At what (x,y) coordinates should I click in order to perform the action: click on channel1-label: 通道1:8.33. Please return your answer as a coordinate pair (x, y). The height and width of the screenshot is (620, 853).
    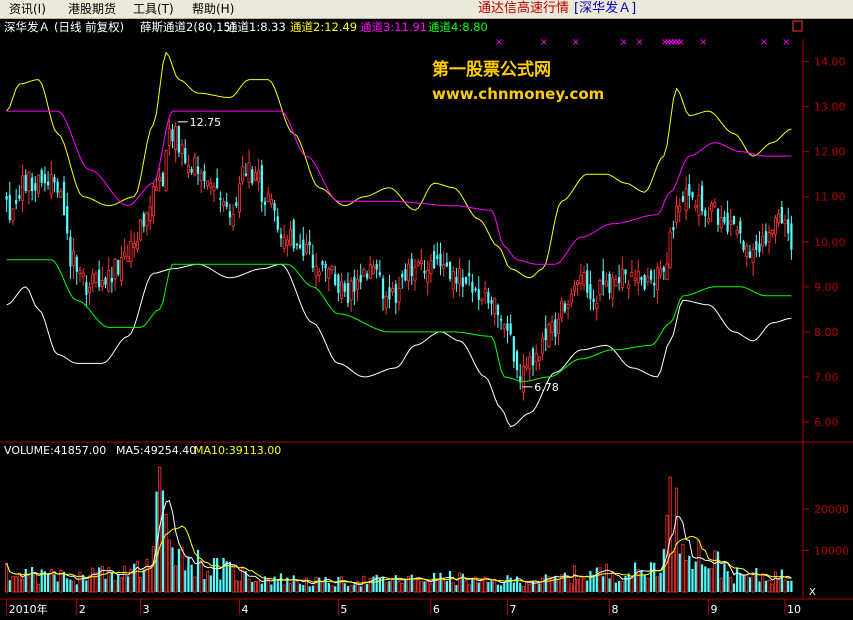
    Looking at the image, I should click on (256, 27).